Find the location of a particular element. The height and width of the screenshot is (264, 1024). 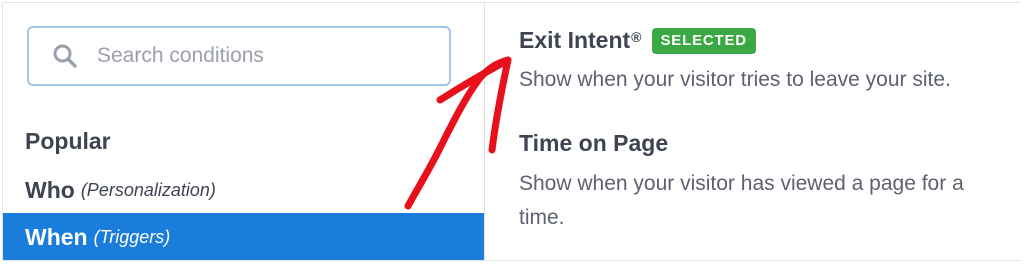

search-box is located at coordinates (239, 56).